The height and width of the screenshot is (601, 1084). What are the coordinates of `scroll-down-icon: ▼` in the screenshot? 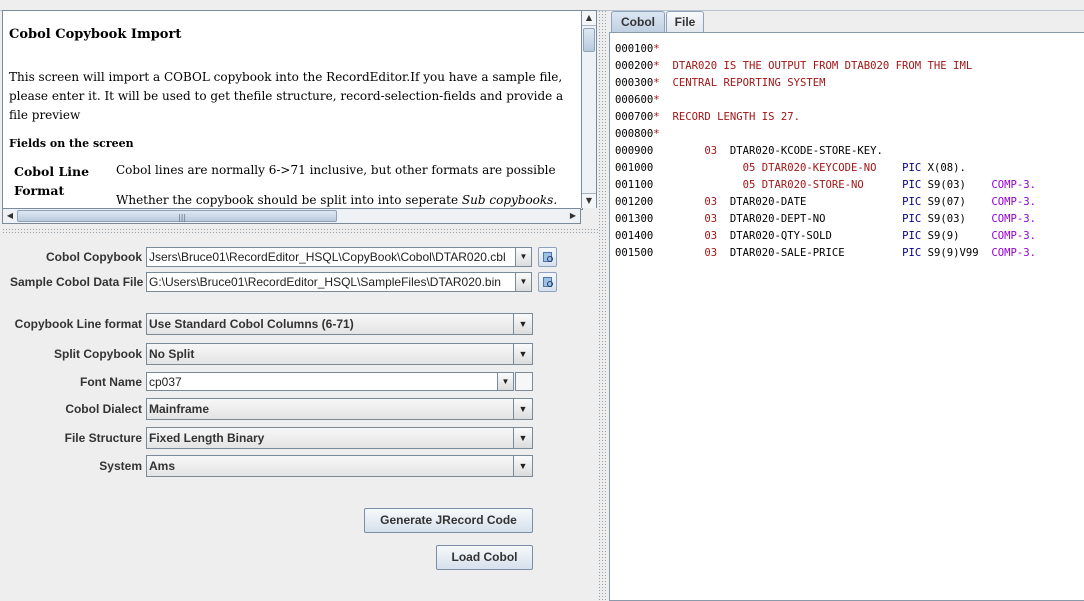 It's located at (589, 200).